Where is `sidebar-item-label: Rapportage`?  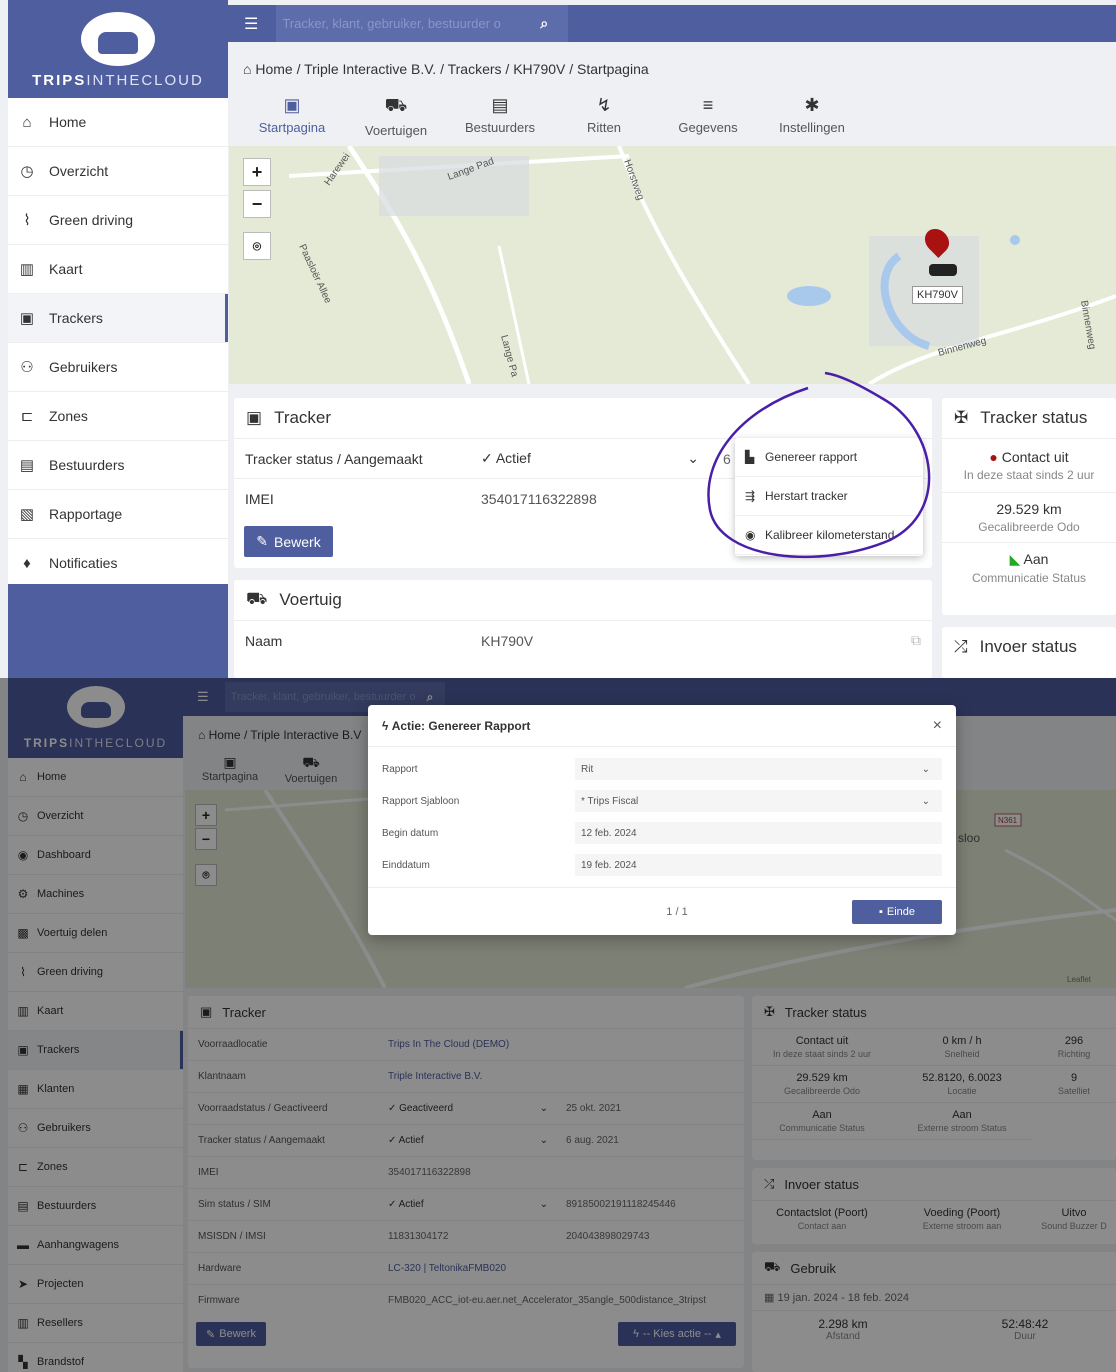
sidebar-item-label: Rapportage is located at coordinates (86, 514).